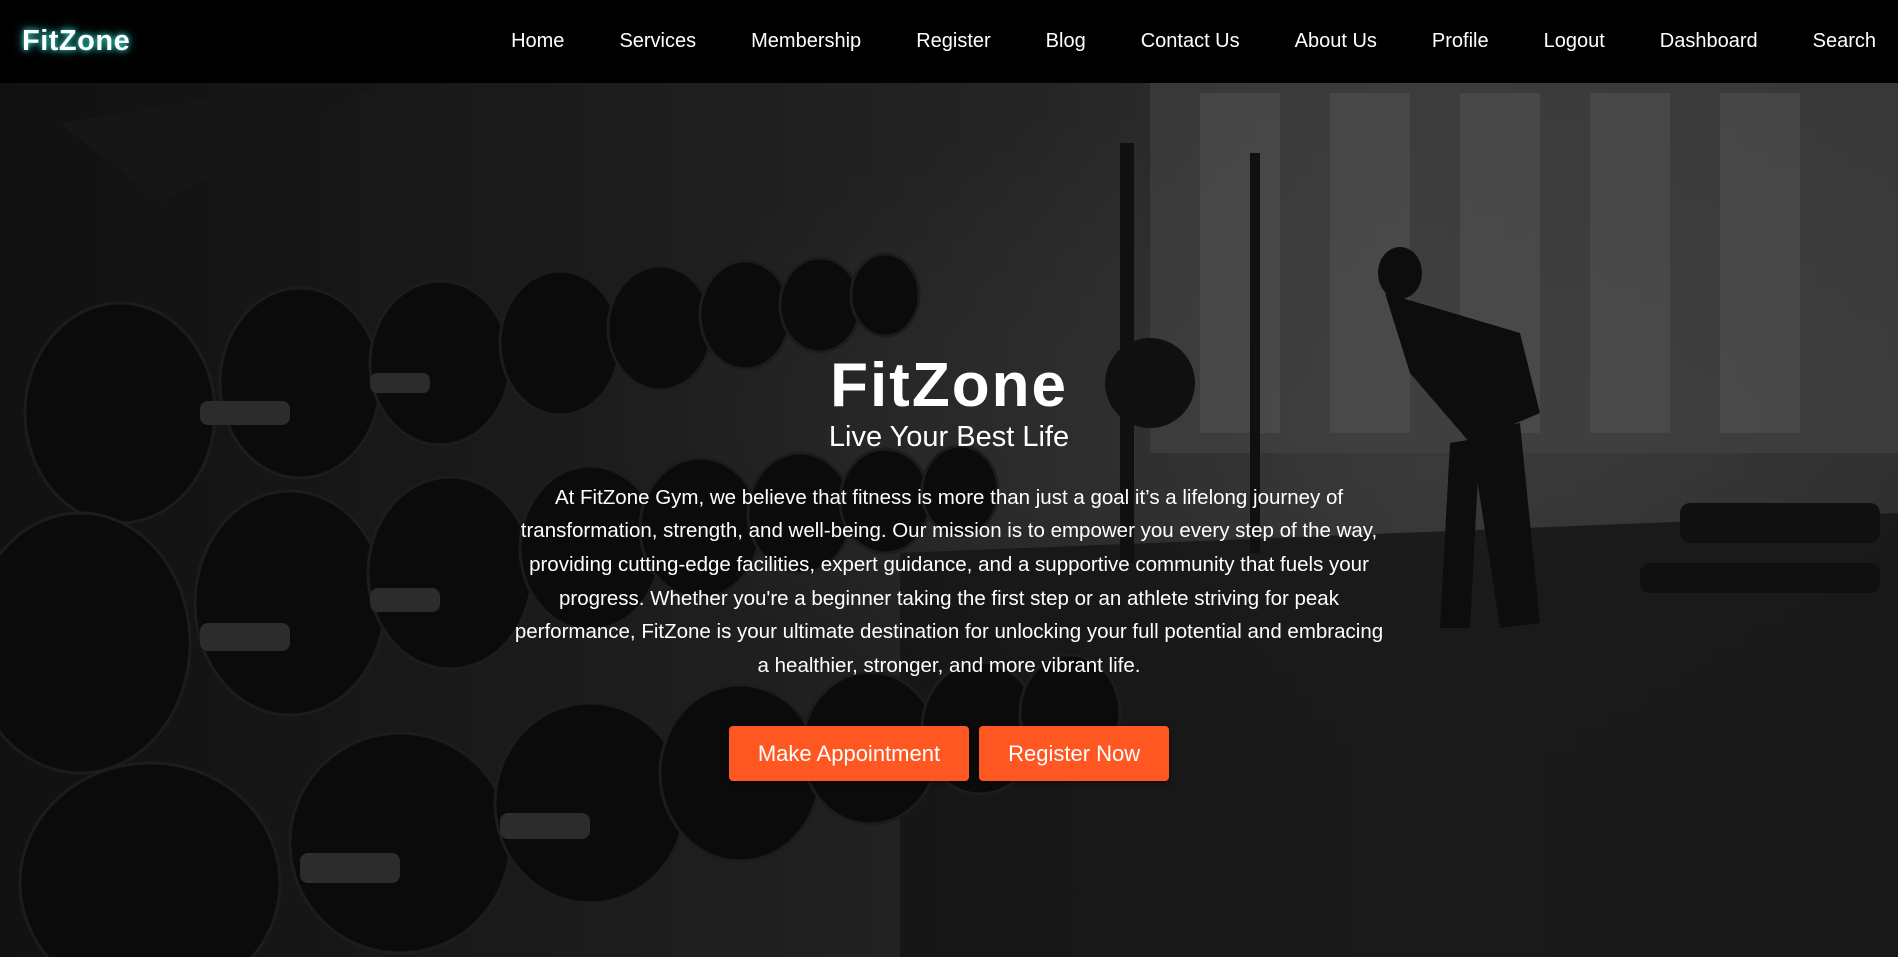 The image size is (1898, 957). What do you see at coordinates (949, 437) in the screenshot?
I see `hero-subtitle: Live Your Best Life` at bounding box center [949, 437].